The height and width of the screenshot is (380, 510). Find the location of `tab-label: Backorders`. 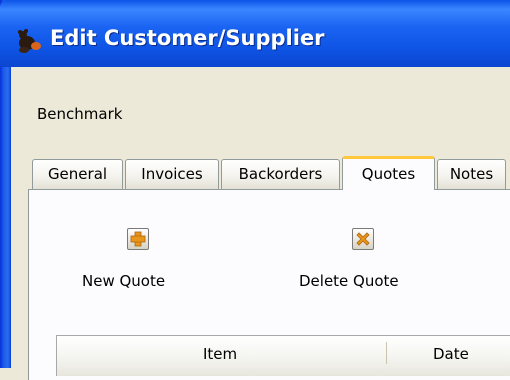

tab-label: Backorders is located at coordinates (280, 174).